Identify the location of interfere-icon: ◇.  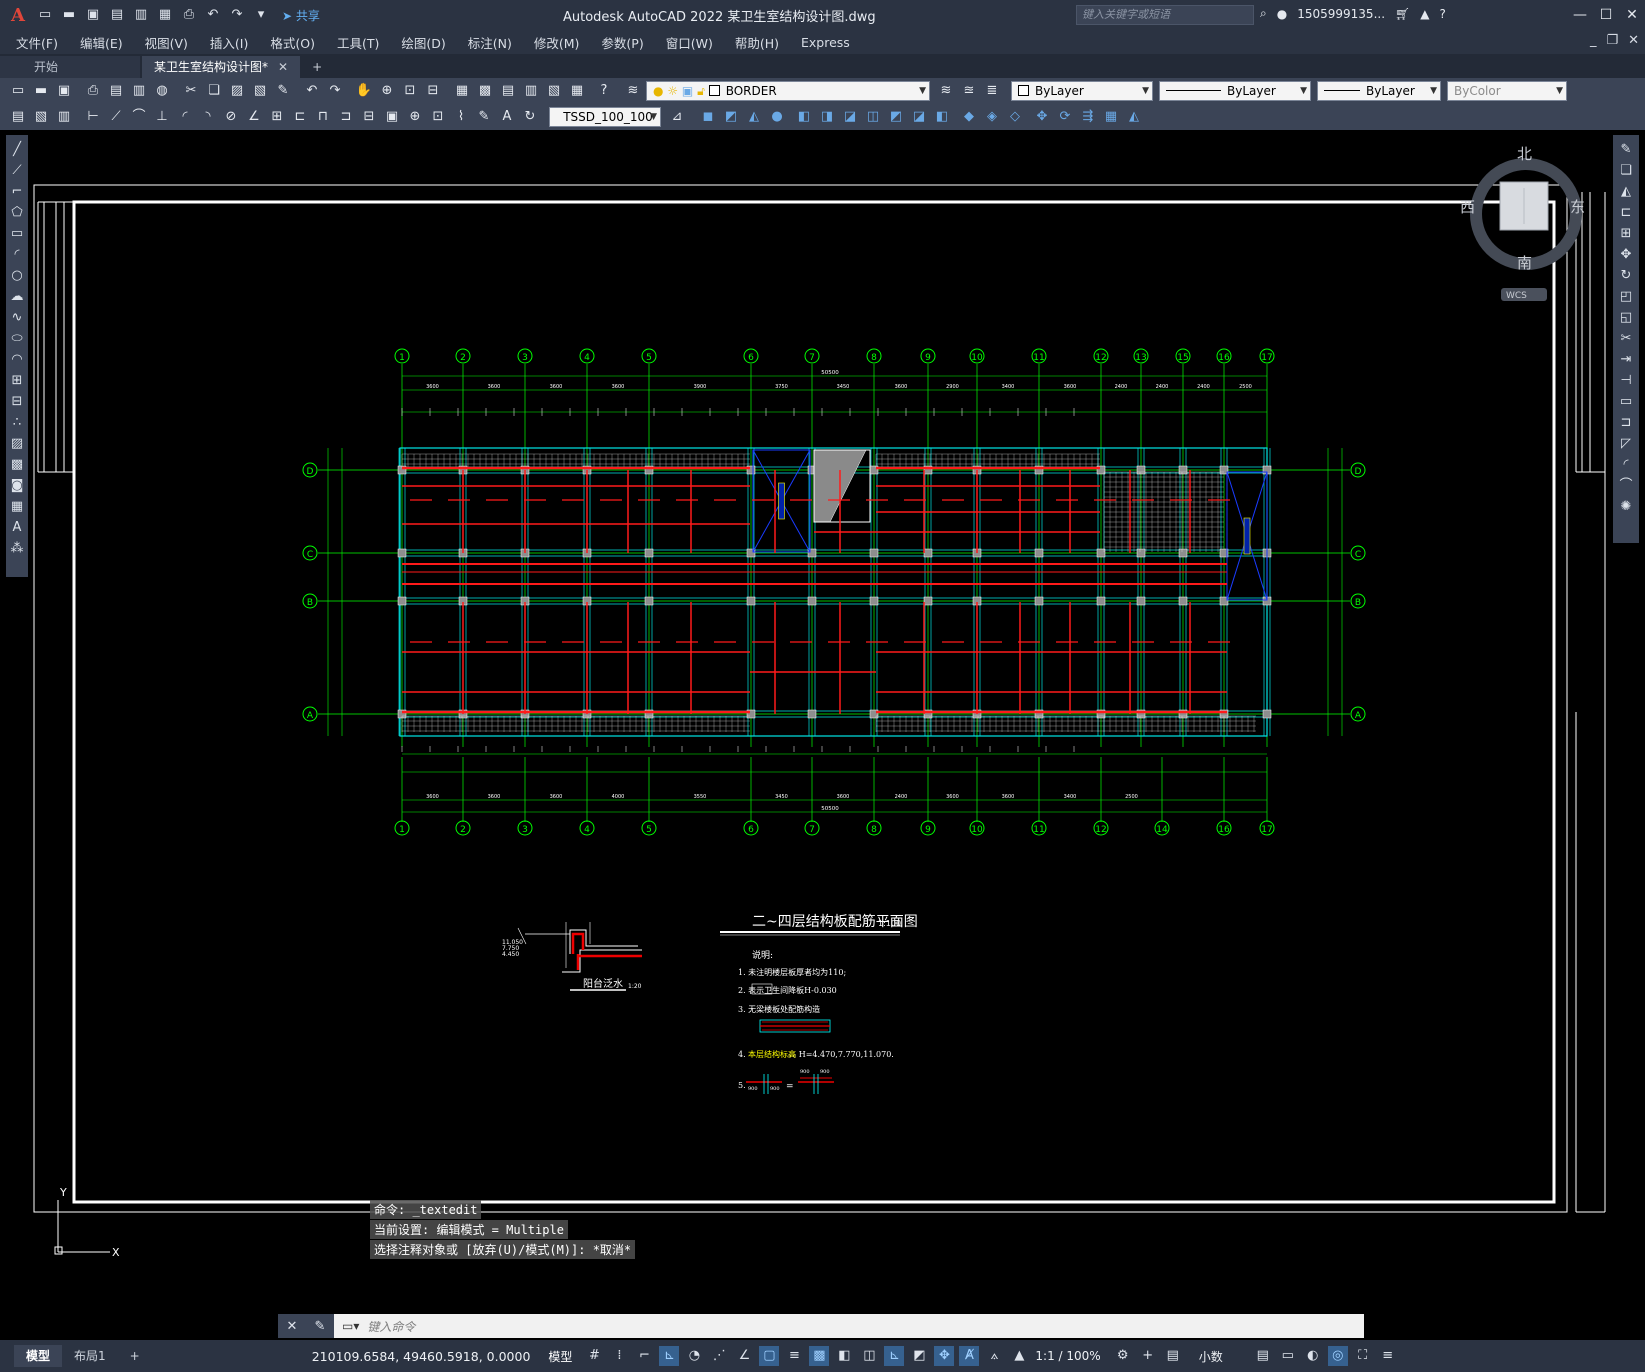
(1015, 117).